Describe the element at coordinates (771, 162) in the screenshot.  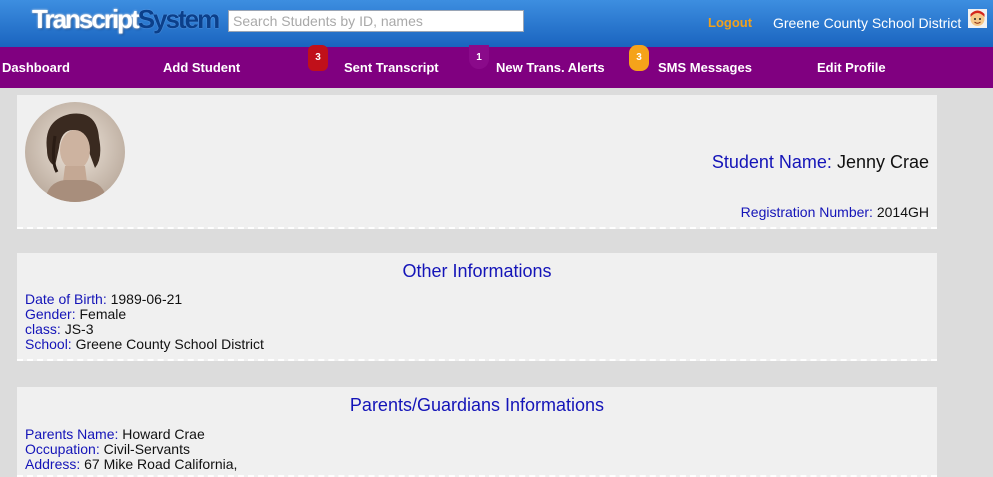
I see `student-name-label: Student Name:` at that location.